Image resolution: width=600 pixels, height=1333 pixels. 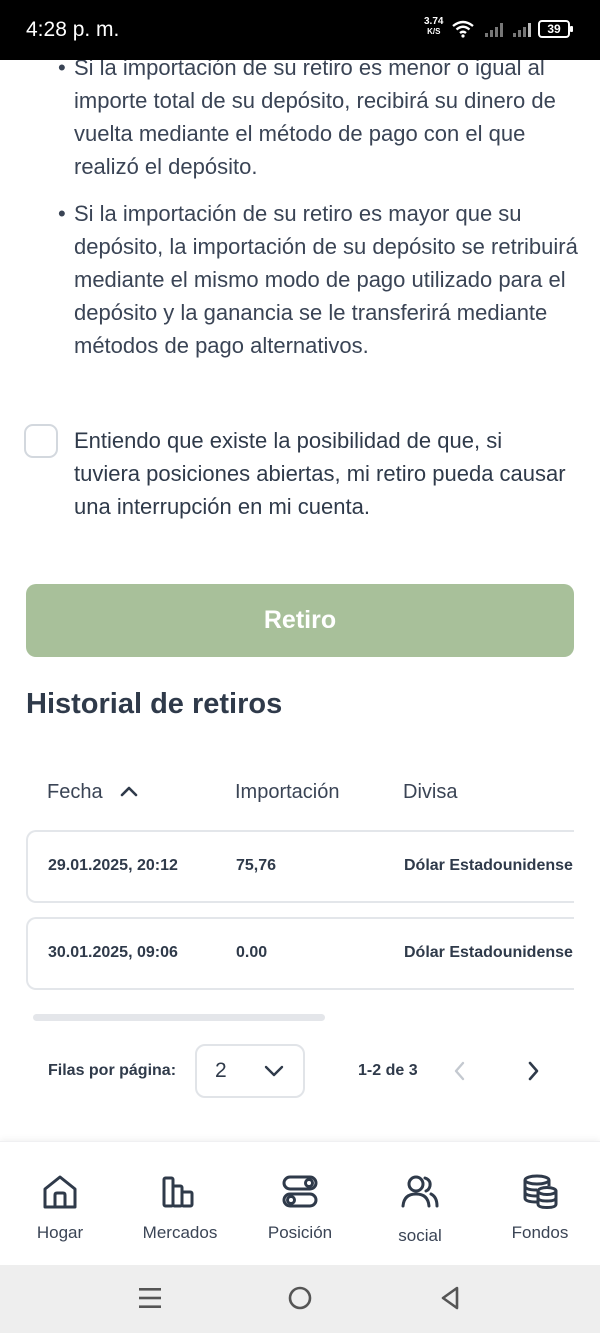 What do you see at coordinates (60, 1192) in the screenshot?
I see `home-icon` at bounding box center [60, 1192].